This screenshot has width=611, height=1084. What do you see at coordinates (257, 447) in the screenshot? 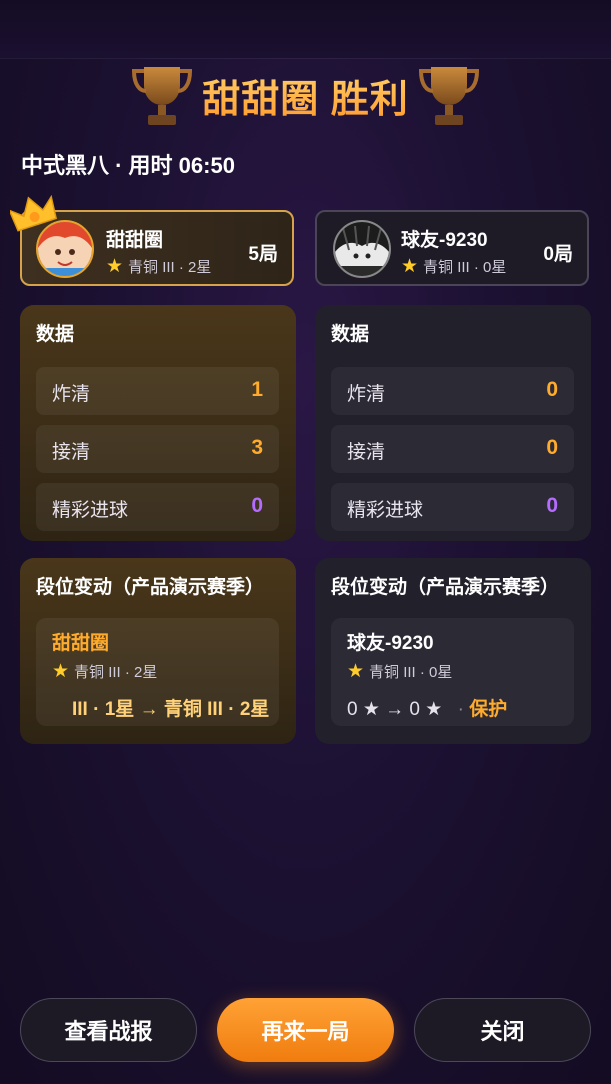
I see `stat-value: 3` at bounding box center [257, 447].